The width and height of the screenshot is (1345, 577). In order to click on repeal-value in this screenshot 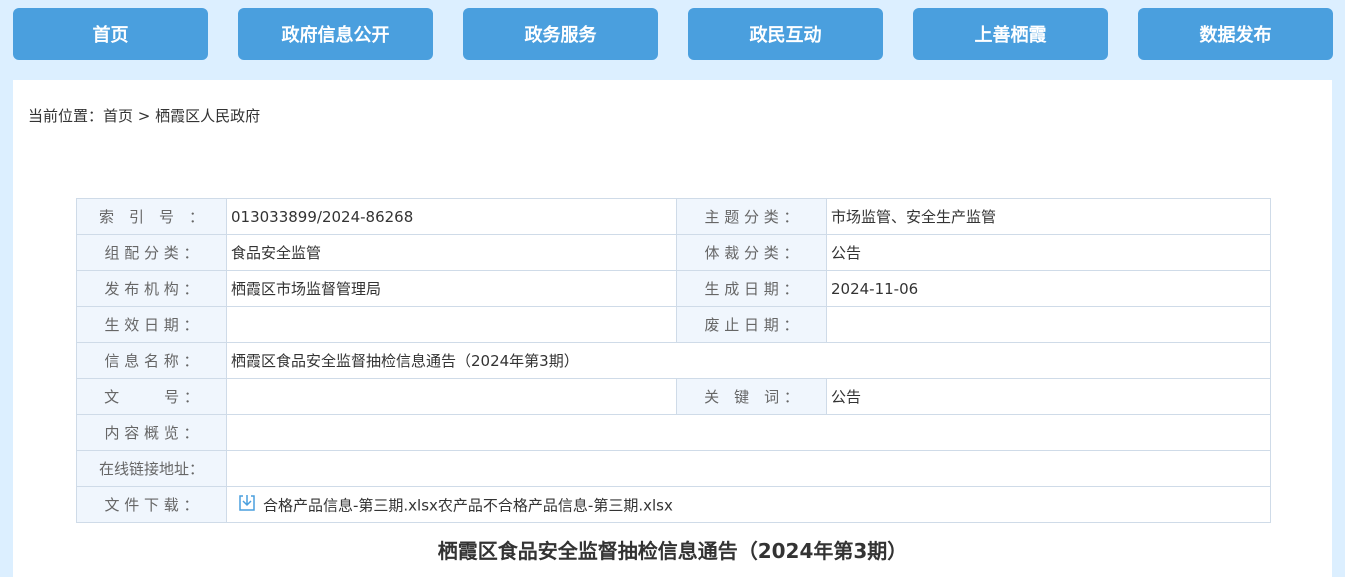, I will do `click(1048, 324)`.